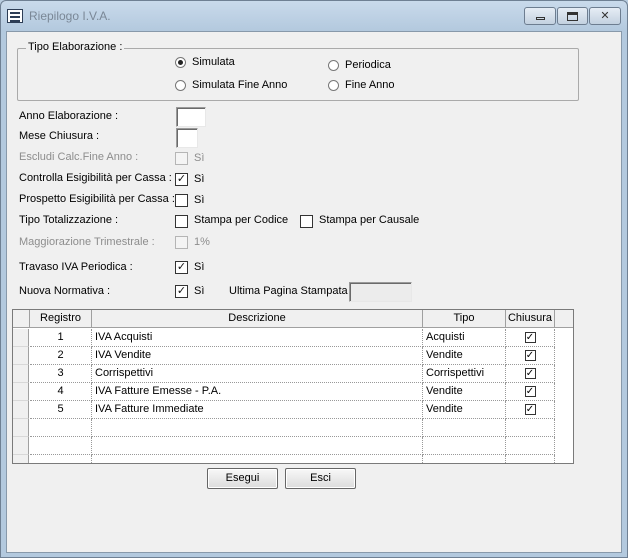 Image resolution: width=628 pixels, height=558 pixels. I want to click on table-cell-registro: 1, so click(61, 338).